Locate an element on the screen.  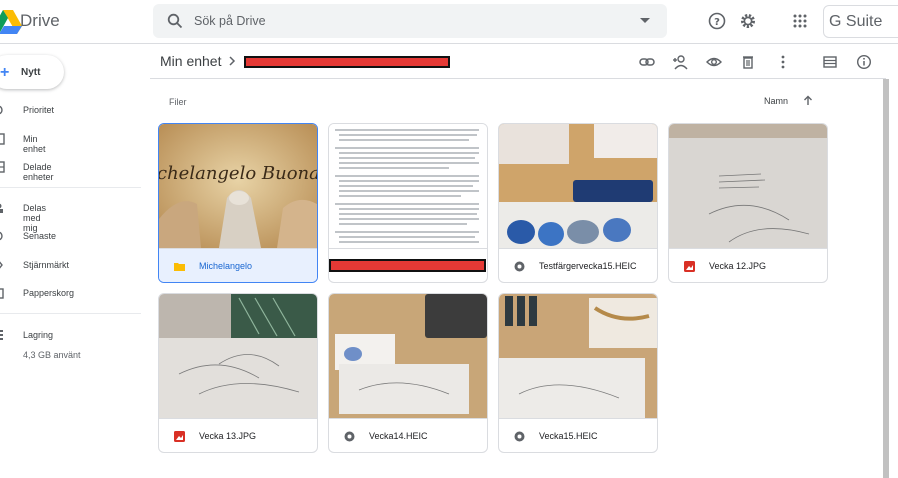
toolbar-divider is located at coordinates (518, 78).